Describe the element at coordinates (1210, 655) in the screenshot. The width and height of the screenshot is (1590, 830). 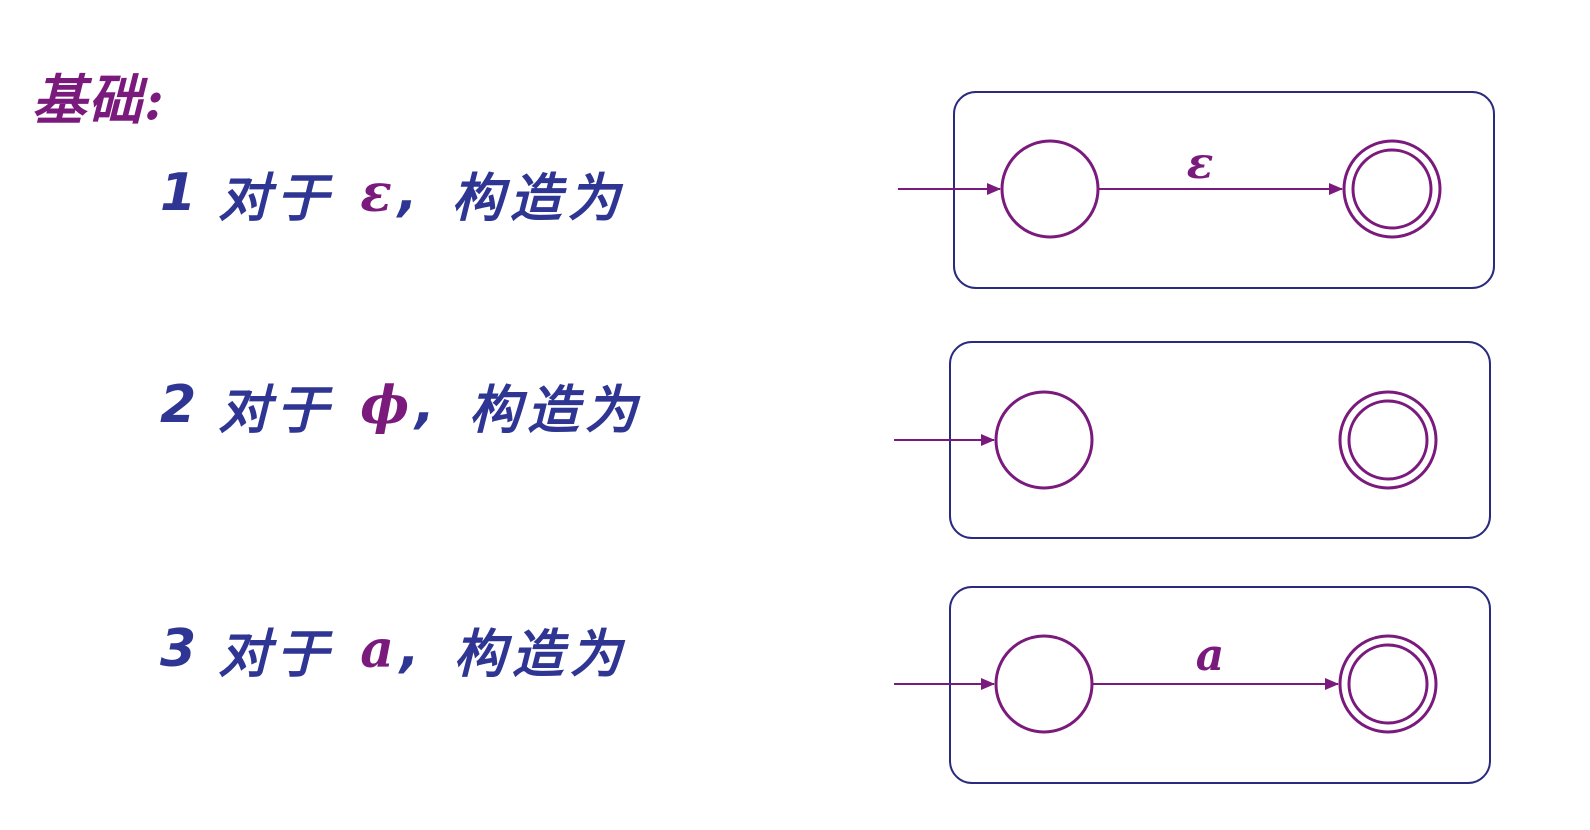
I see `transition-label: a` at that location.